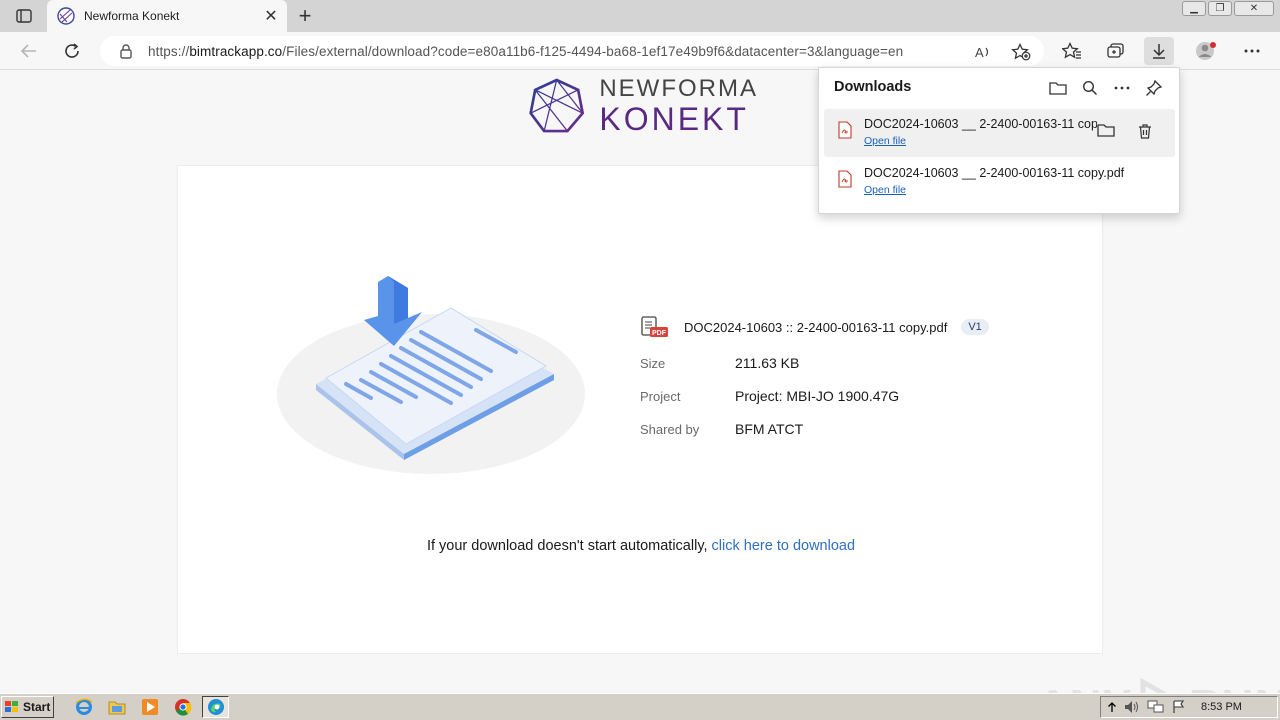 This screenshot has width=1280, height=720. What do you see at coordinates (1189, 707) in the screenshot?
I see `system-tray: 8:53 PM` at bounding box center [1189, 707].